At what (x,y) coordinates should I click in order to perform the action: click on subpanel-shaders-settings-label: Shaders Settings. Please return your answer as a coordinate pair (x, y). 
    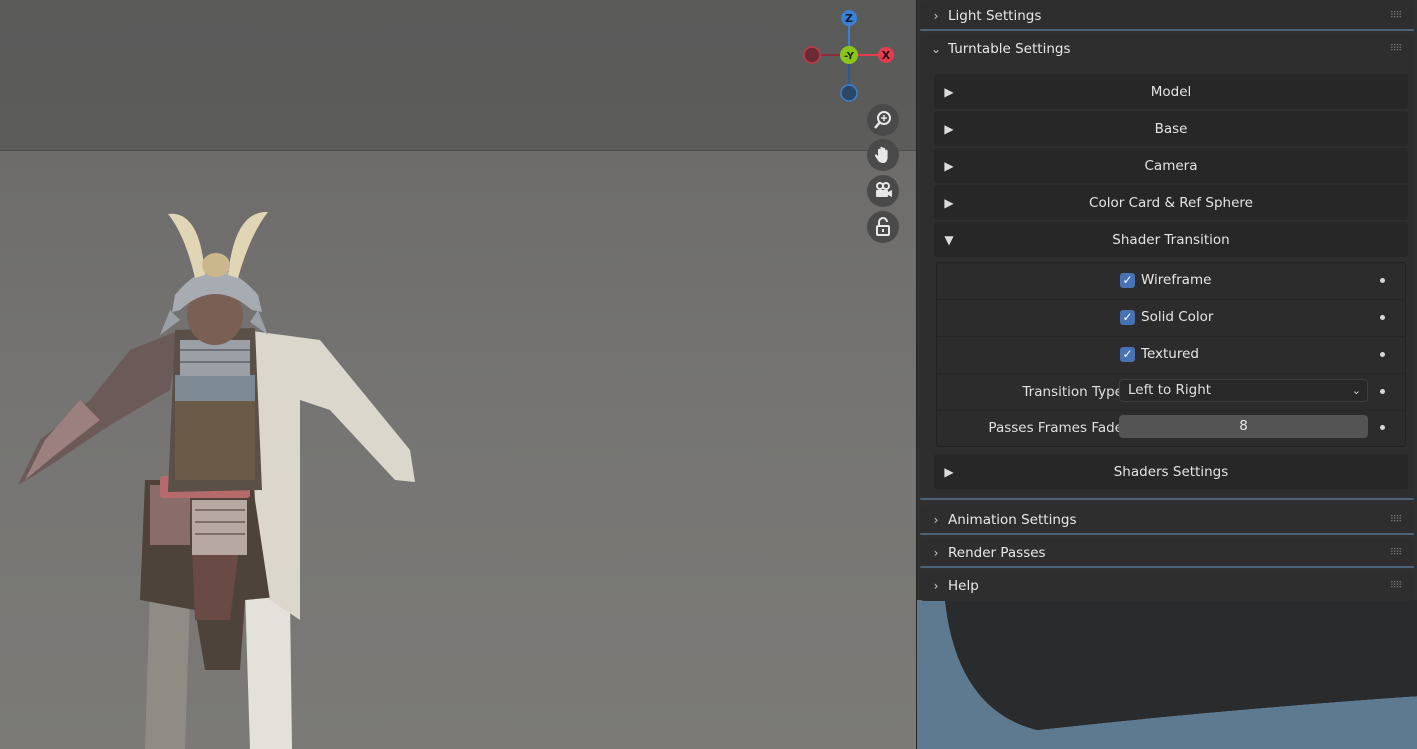
    Looking at the image, I should click on (1171, 471).